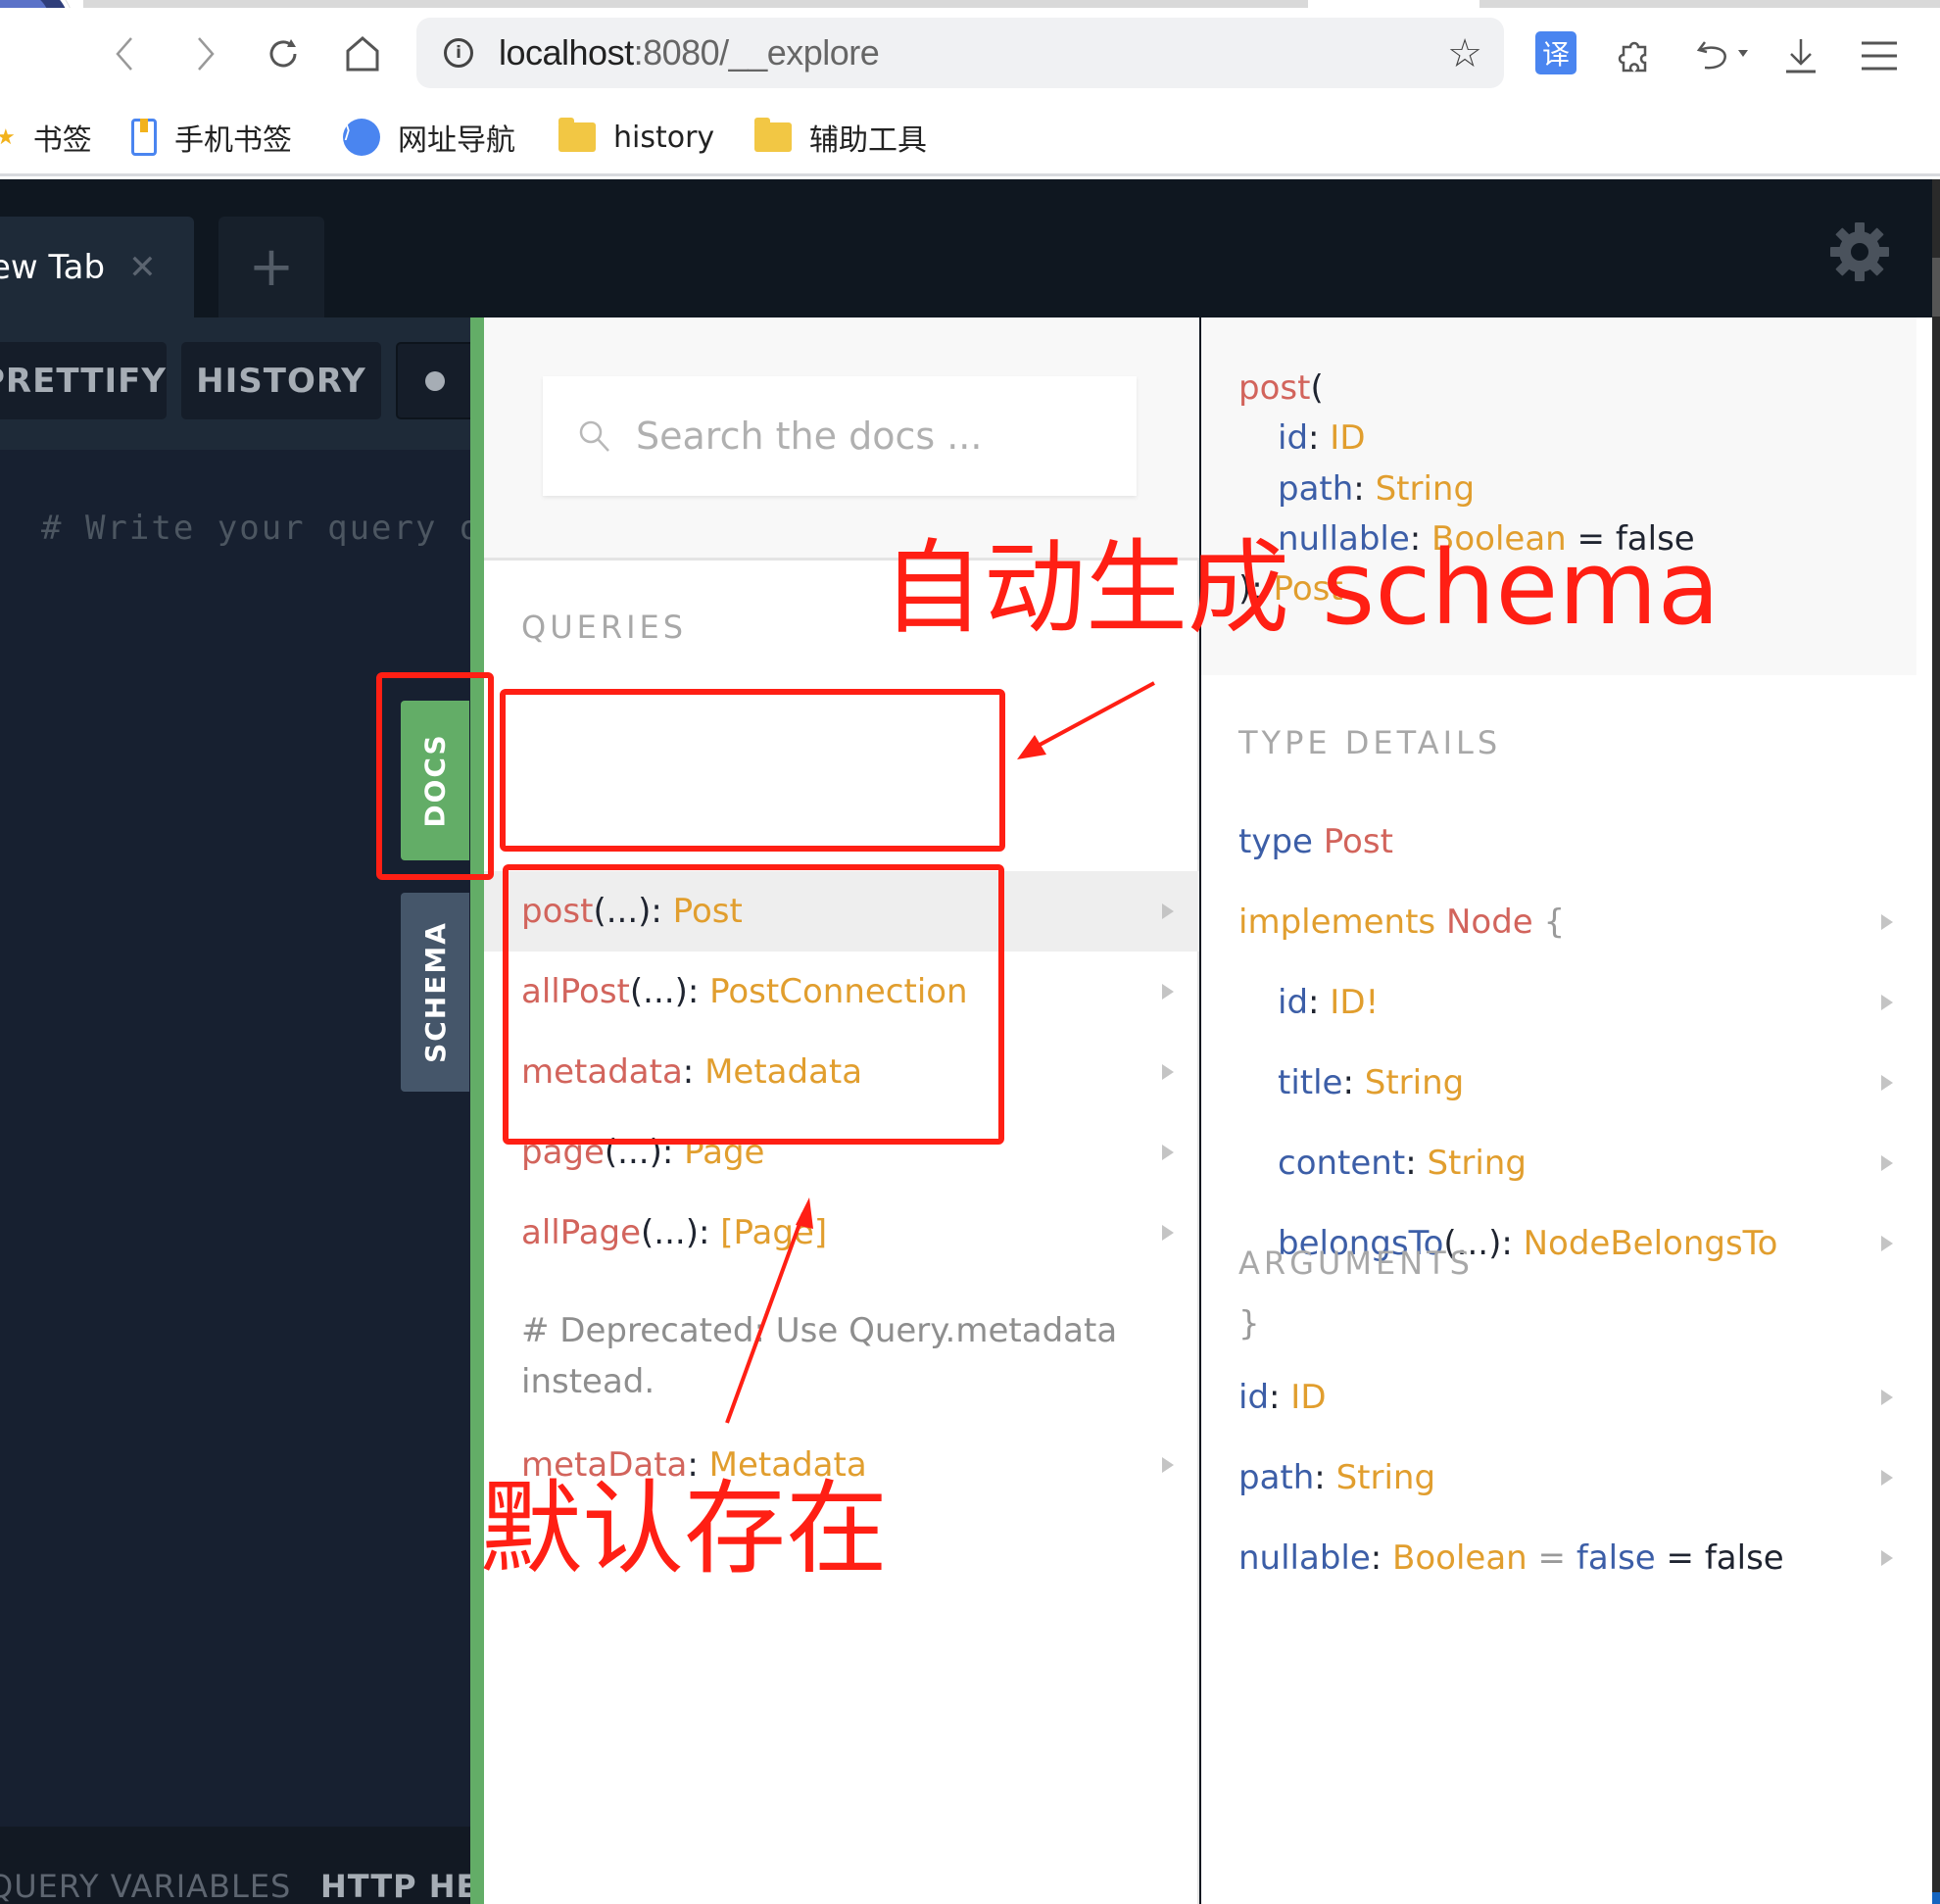 The width and height of the screenshot is (1940, 1904). I want to click on signature-return-type: Post, so click(1308, 589).